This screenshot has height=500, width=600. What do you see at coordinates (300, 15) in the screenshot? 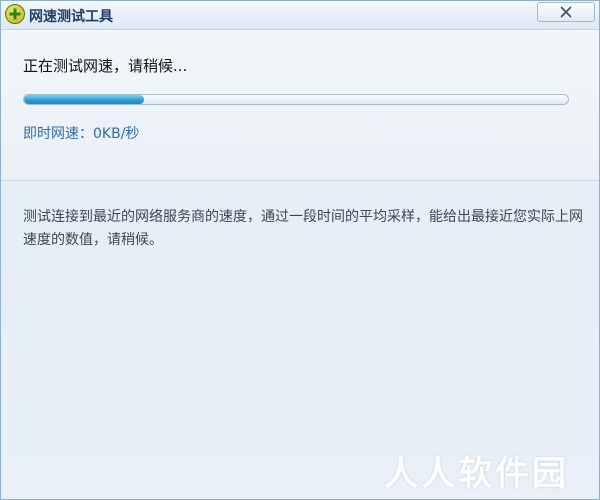
I see `title-bar: 网速测试工具` at bounding box center [300, 15].